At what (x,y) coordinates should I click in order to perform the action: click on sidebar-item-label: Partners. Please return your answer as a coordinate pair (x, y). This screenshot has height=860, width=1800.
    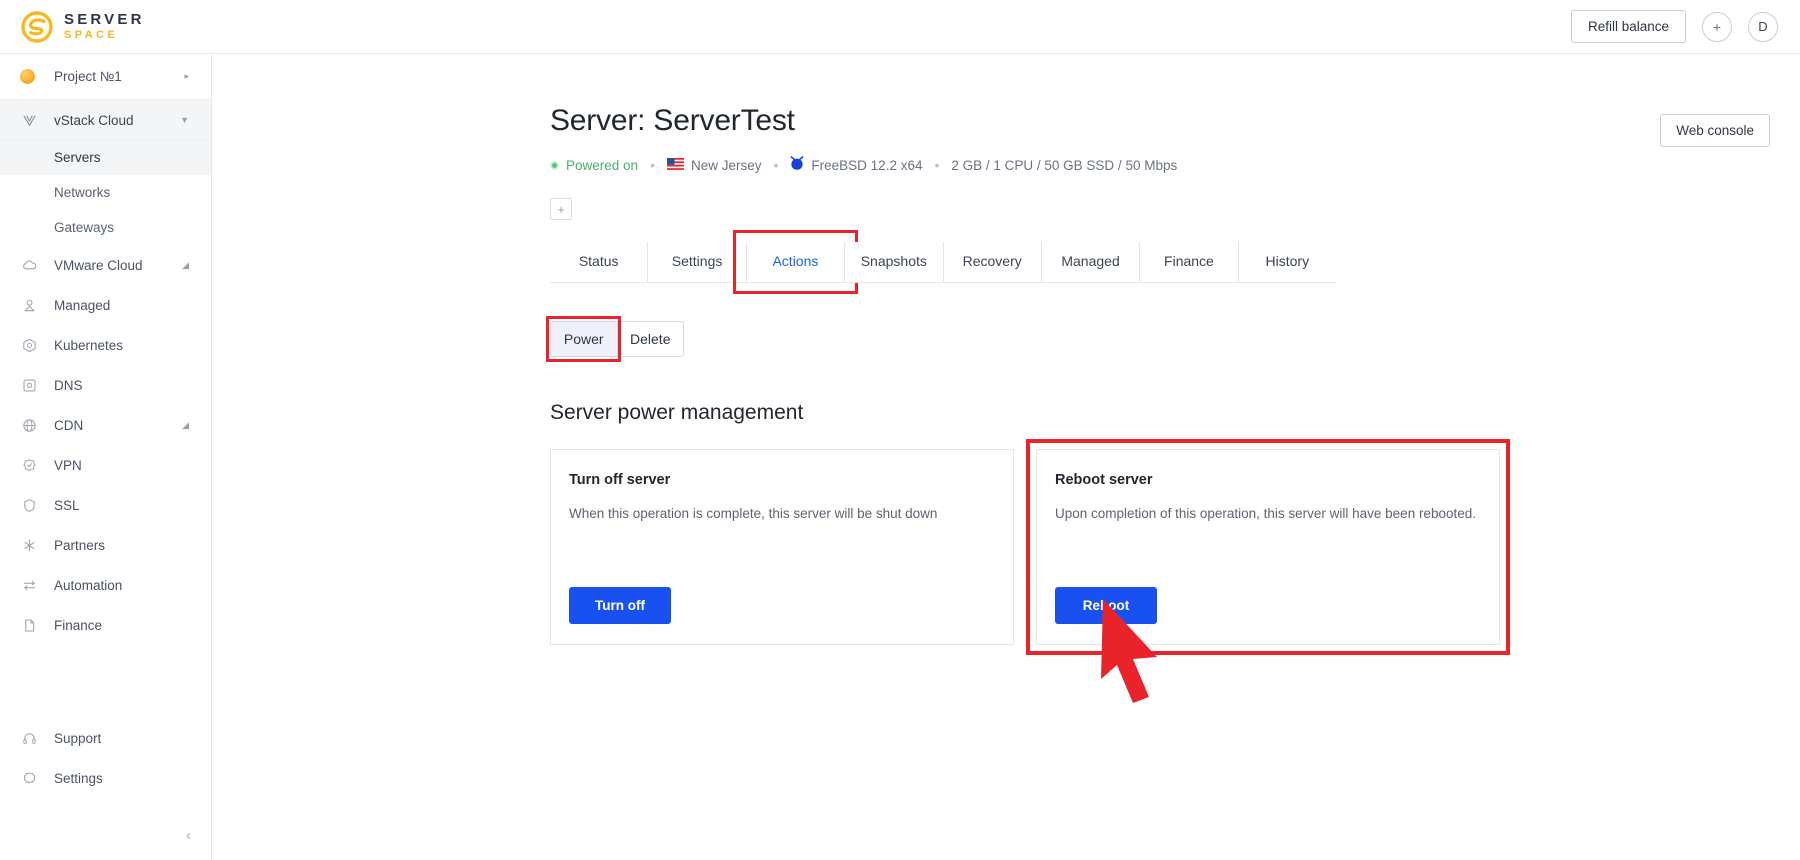
    Looking at the image, I should click on (80, 545).